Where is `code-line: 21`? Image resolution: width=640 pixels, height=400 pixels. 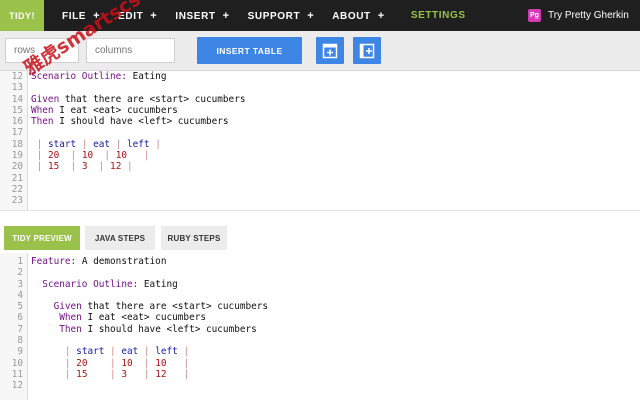 code-line: 21 is located at coordinates (320, 178).